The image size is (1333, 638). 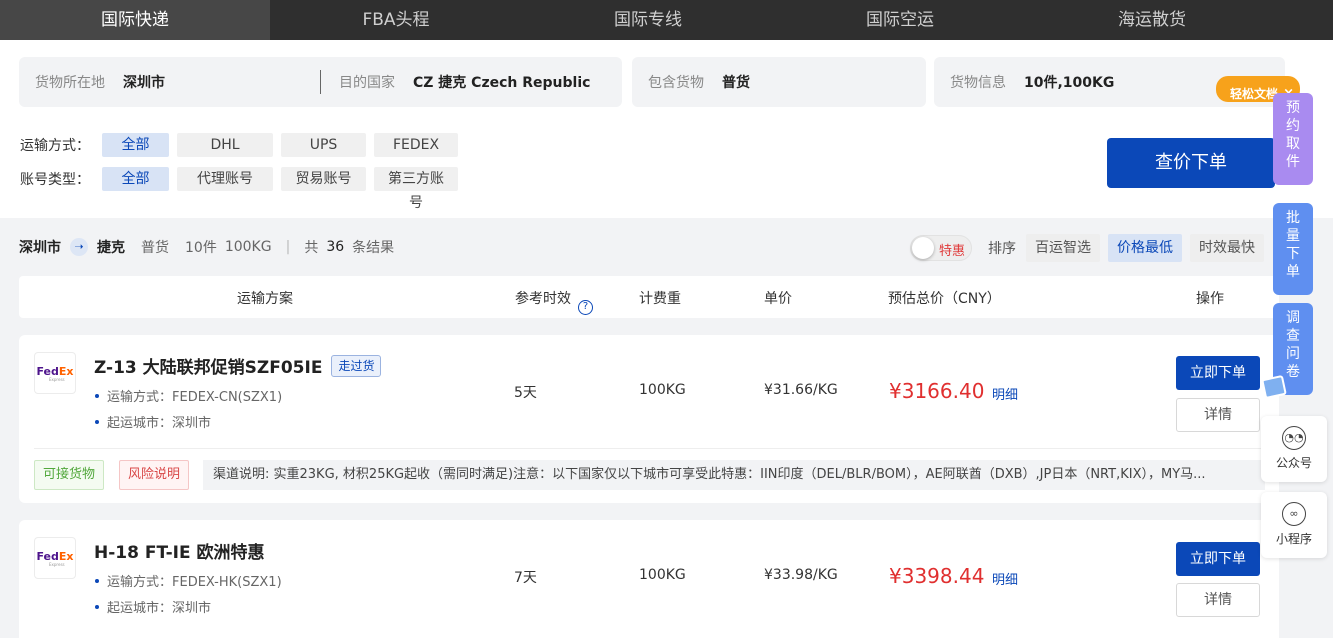 What do you see at coordinates (225, 145) in the screenshot?
I see `transport-dhl: DHL` at bounding box center [225, 145].